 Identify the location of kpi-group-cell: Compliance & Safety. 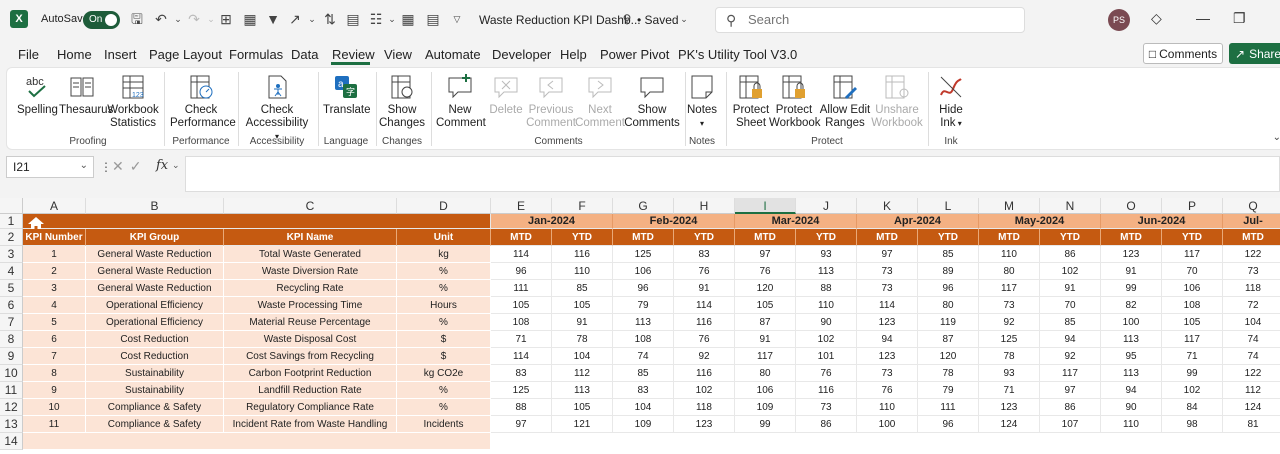
(155, 407).